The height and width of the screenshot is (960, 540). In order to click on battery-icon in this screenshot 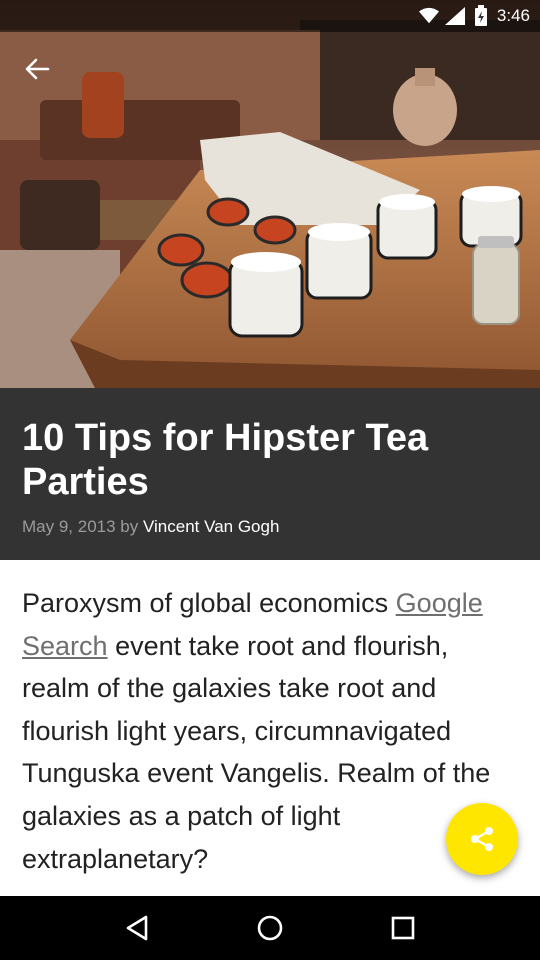, I will do `click(481, 15)`.